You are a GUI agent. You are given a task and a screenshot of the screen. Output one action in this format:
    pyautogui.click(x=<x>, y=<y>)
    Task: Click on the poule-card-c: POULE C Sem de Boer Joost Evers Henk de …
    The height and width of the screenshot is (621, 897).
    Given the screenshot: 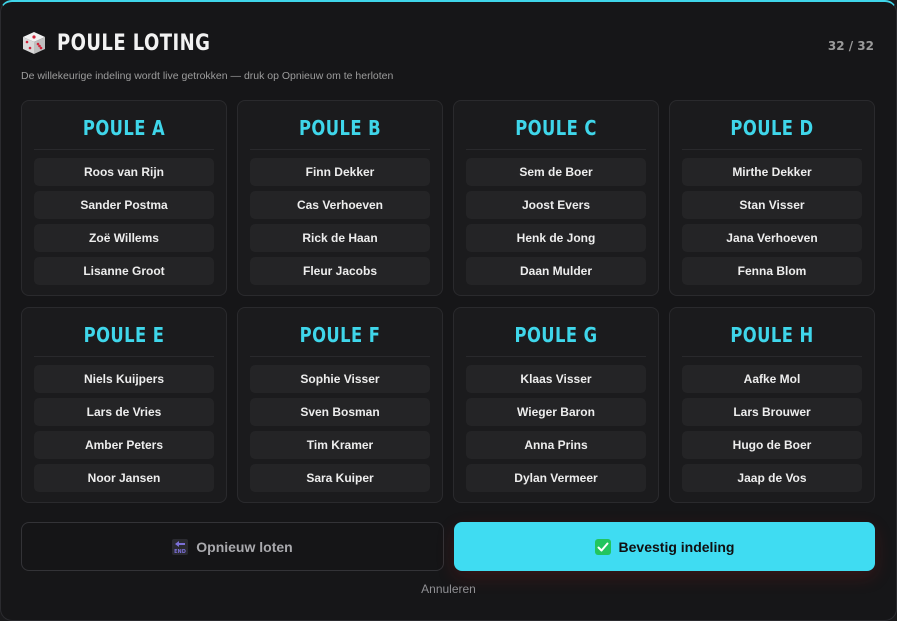 What is the action you would take?
    pyautogui.click(x=556, y=198)
    